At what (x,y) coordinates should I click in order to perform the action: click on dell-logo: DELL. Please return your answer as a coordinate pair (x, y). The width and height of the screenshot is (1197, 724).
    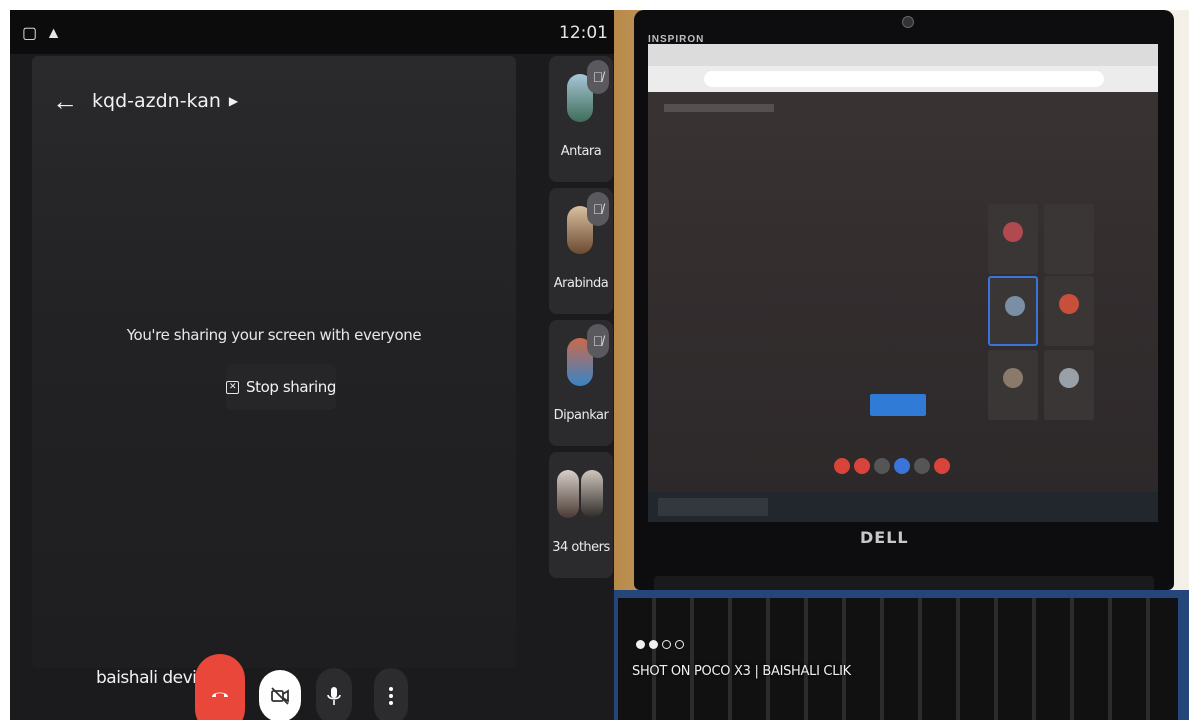
    Looking at the image, I should click on (884, 537).